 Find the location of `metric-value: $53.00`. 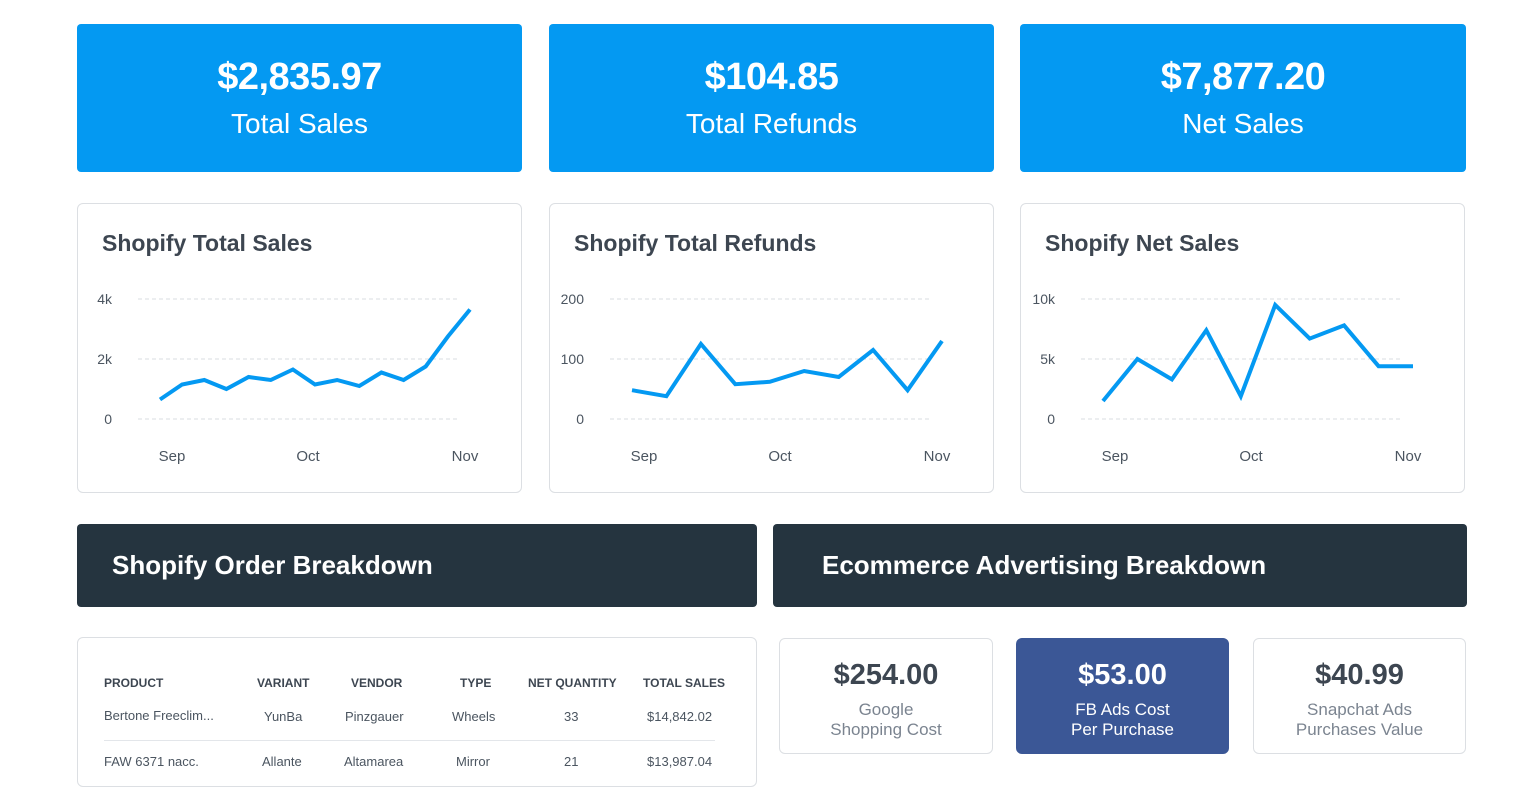

metric-value: $53.00 is located at coordinates (1122, 675).